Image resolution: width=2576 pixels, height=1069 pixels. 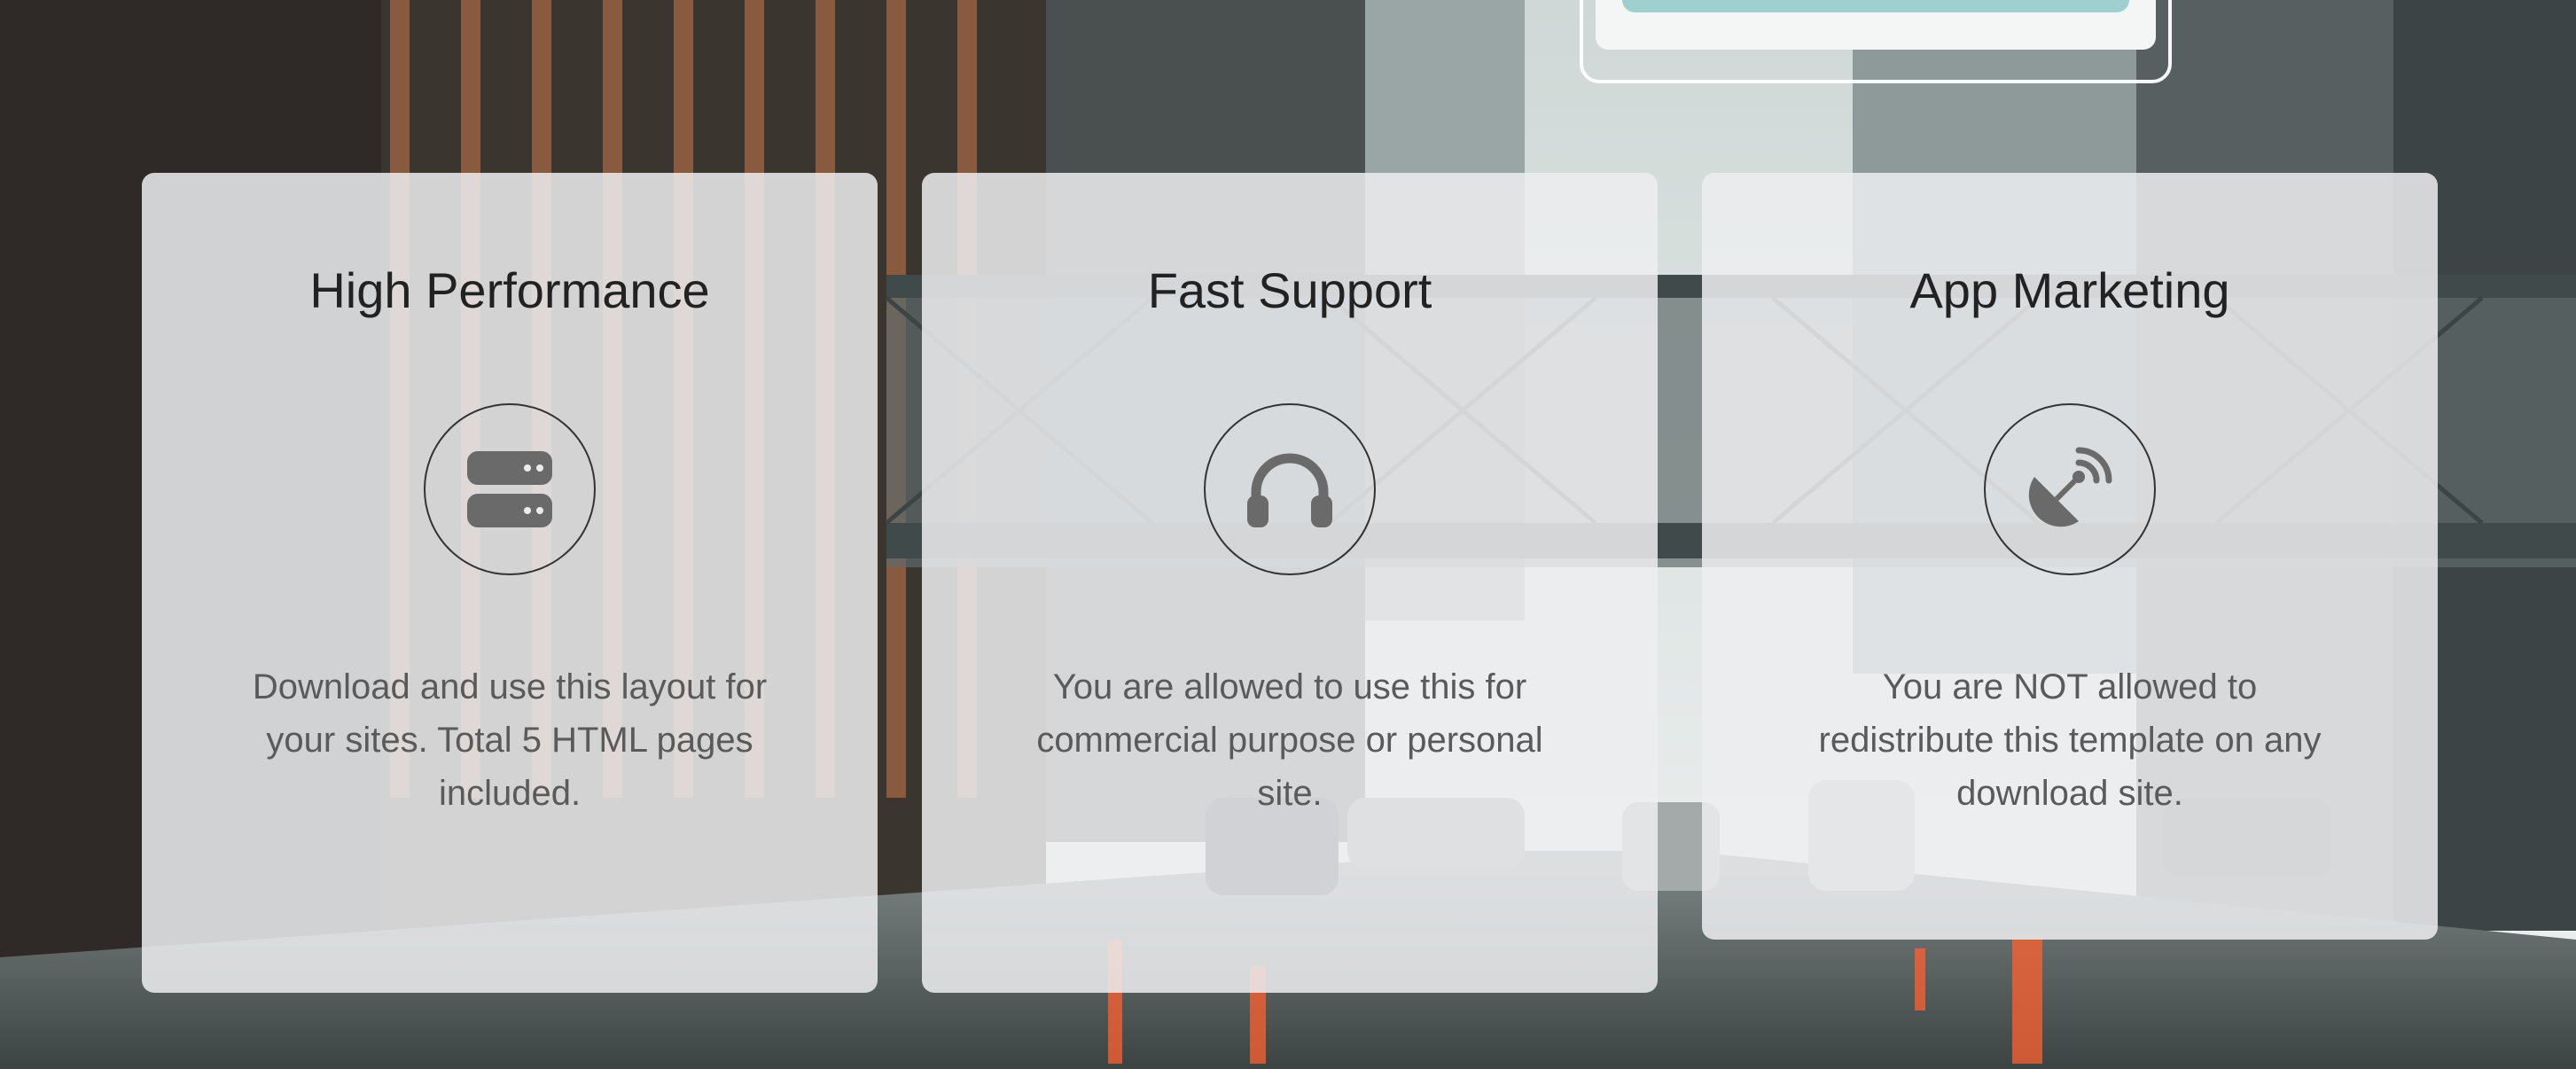 I want to click on card-title: High Performance, so click(x=509, y=290).